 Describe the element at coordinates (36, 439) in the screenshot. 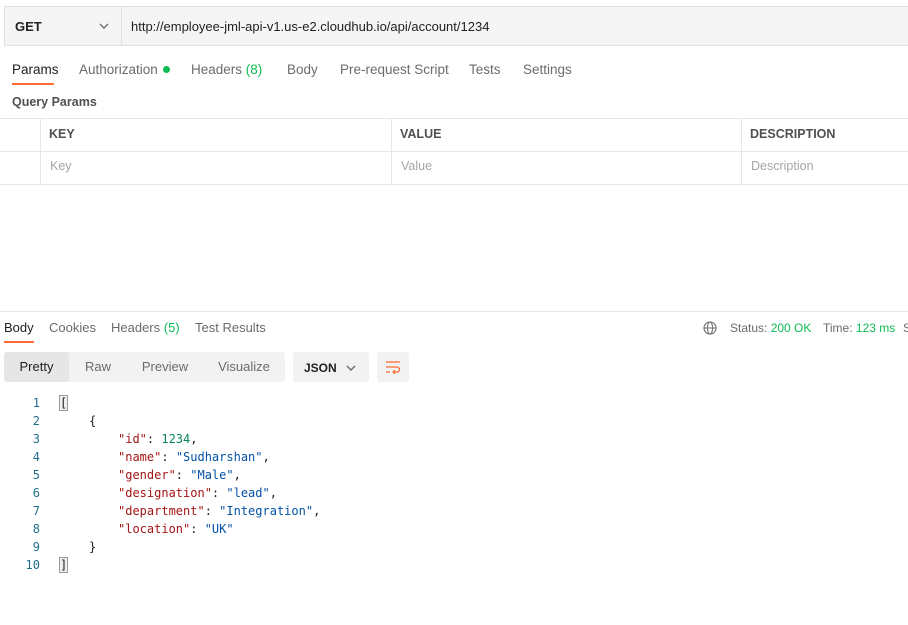

I see `line-number: 3` at that location.